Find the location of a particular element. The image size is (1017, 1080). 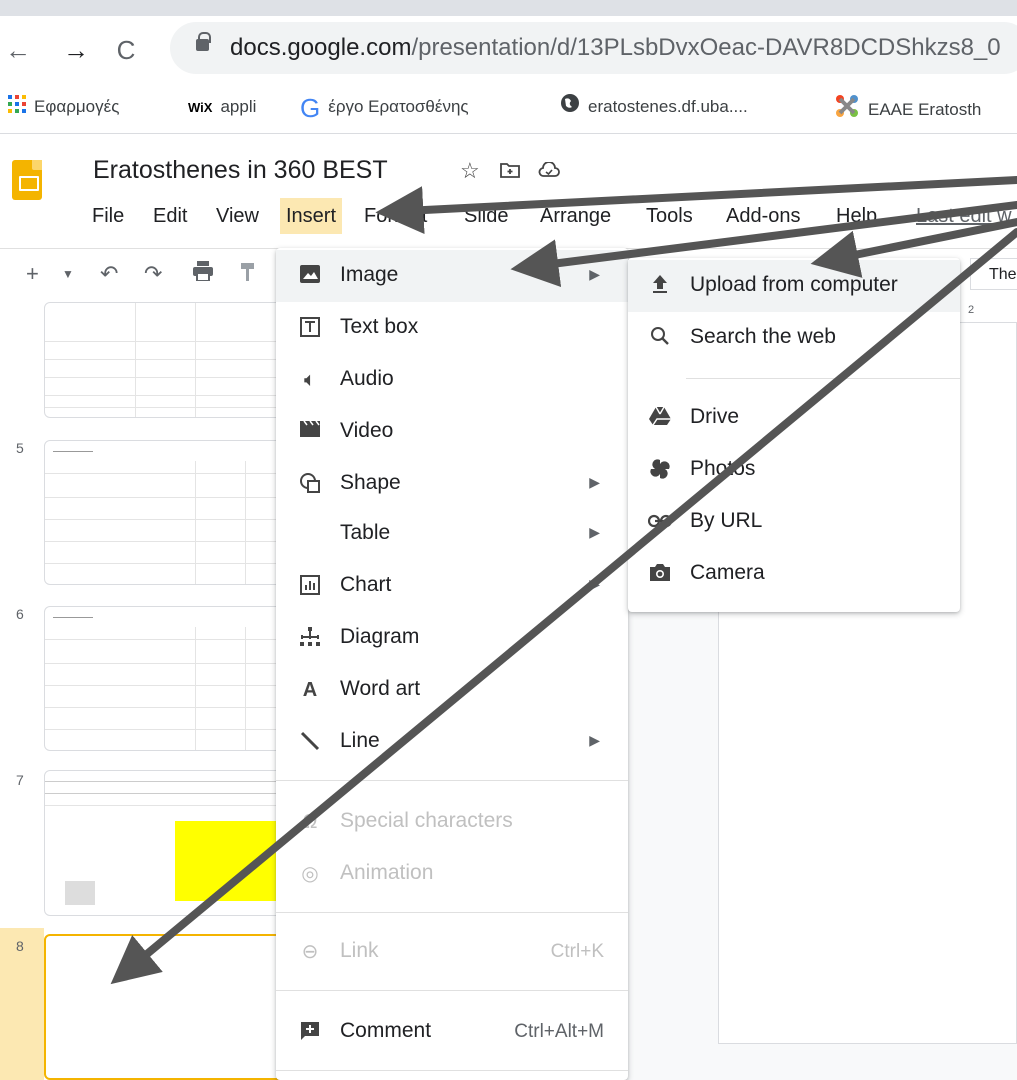

move-folder-icon is located at coordinates (512, 170).